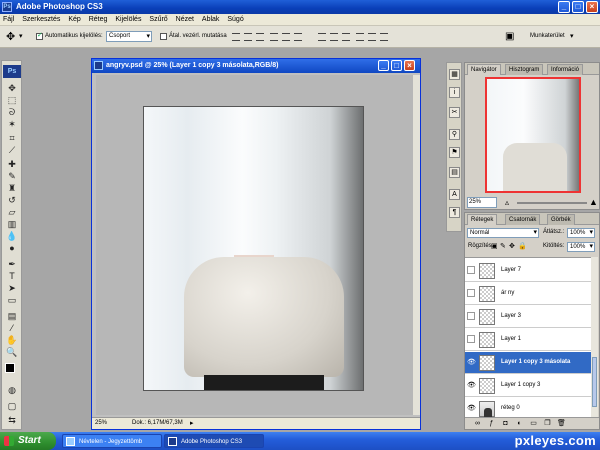 Image resolution: width=600 pixels, height=450 pixels. I want to click on navigator-dock-icon: ▦, so click(454, 74).